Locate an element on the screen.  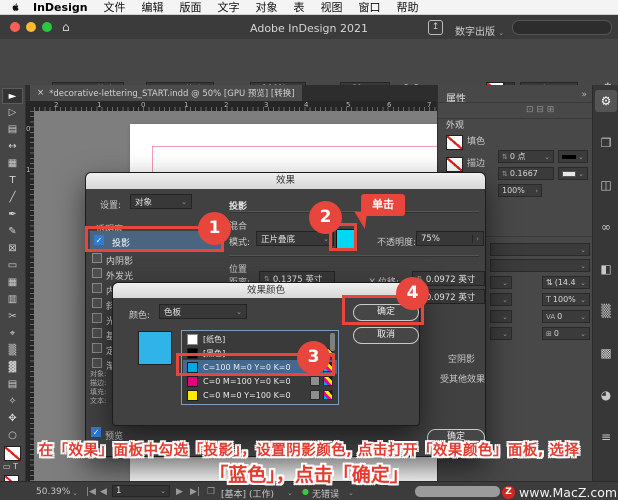
settings-dropdown: 对象 ⌄ is located at coordinates (161, 201).